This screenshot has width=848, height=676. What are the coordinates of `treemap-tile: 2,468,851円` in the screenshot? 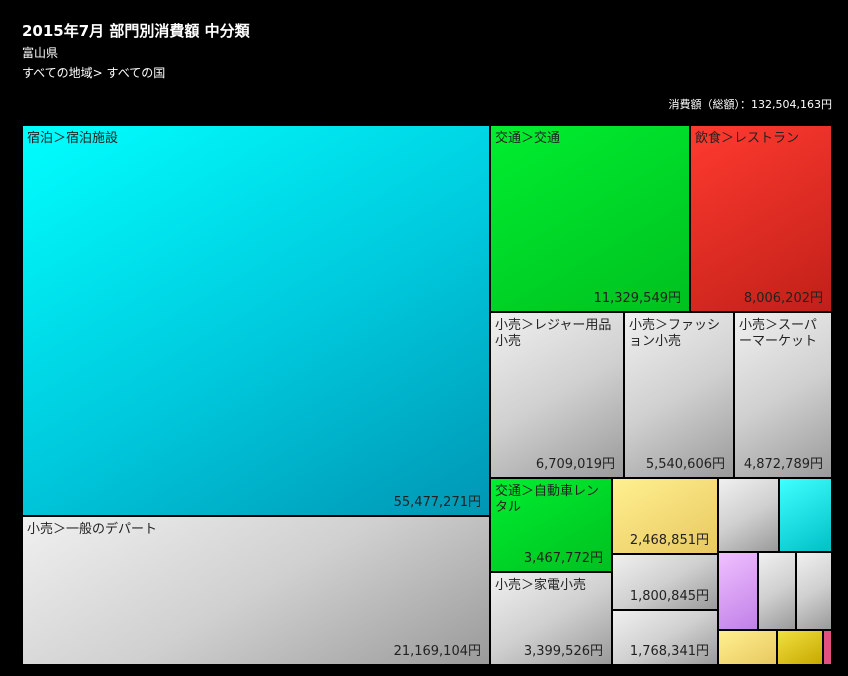 It's located at (665, 516).